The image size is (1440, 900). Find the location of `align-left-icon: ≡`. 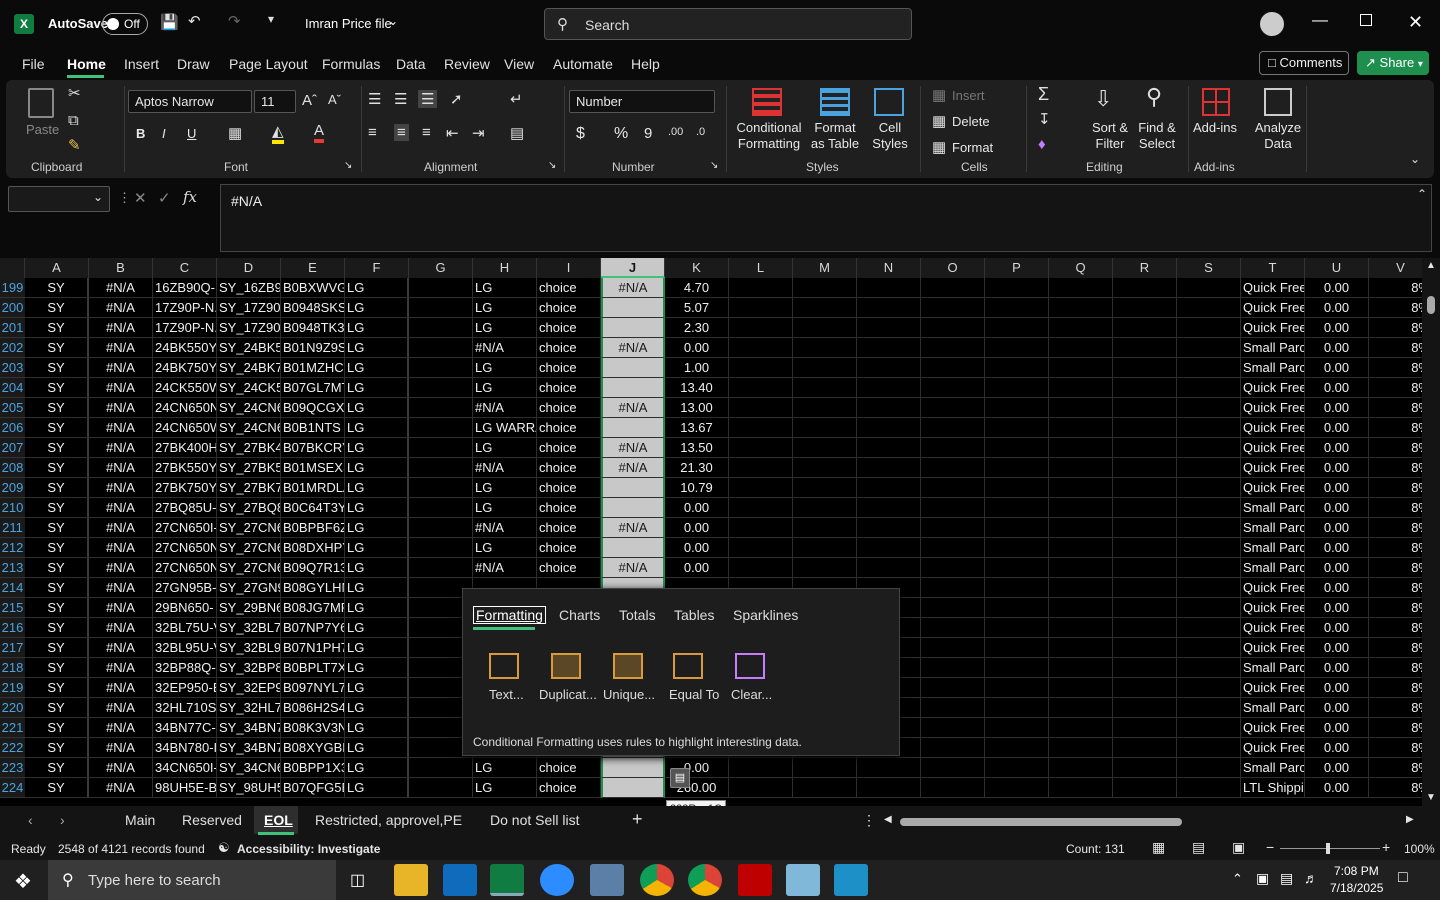

align-left-icon: ≡ is located at coordinates (372, 132).